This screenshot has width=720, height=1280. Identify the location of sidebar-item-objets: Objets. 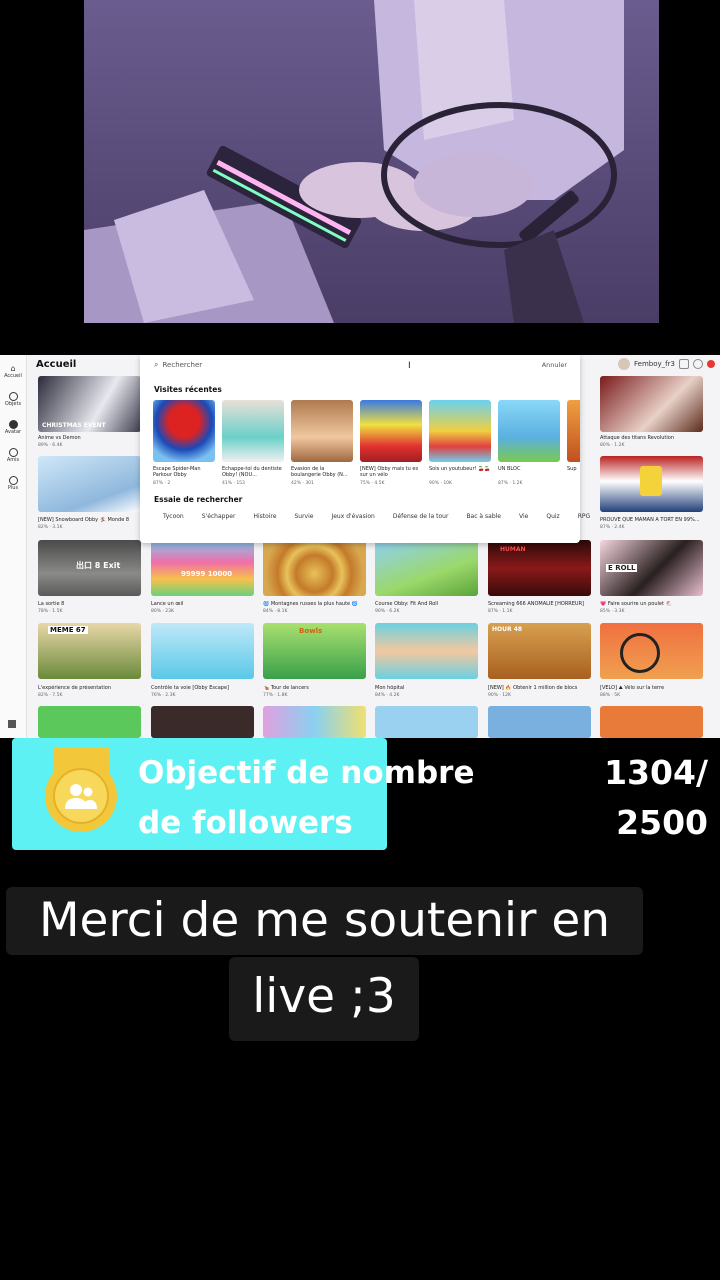
(13, 399).